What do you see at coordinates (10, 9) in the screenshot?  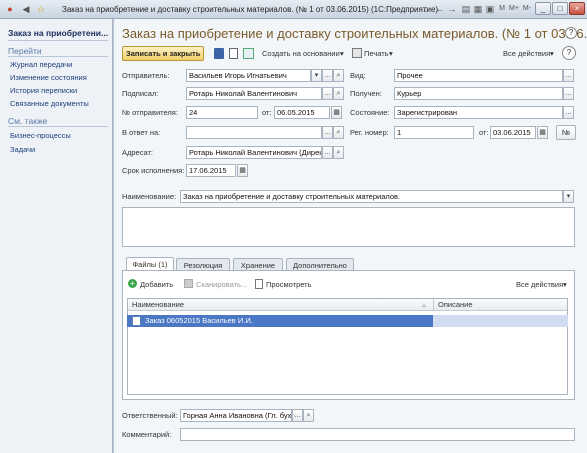 I see `app-logo-icon: ●` at bounding box center [10, 9].